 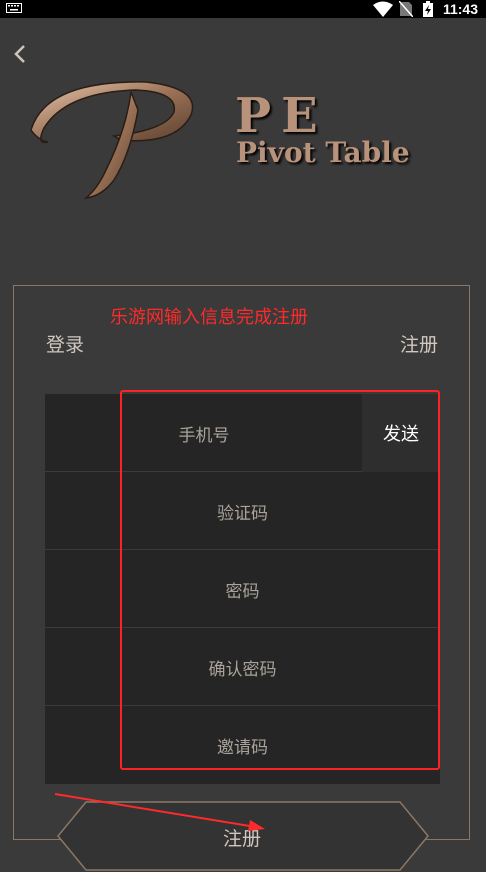 I want to click on battery-charging-icon, so click(x=428, y=9).